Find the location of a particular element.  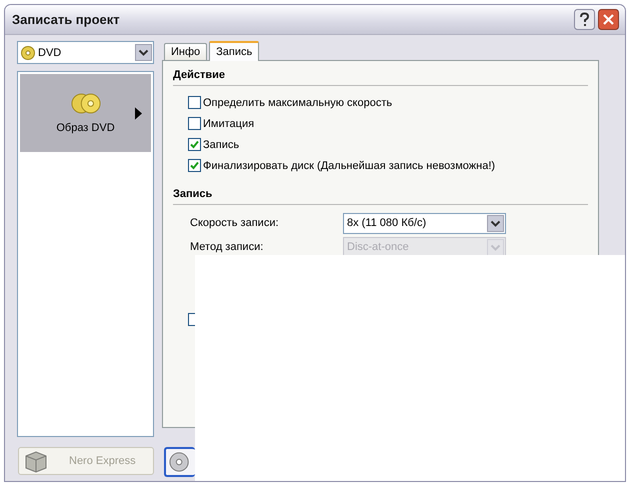

arrow-icon is located at coordinates (138, 113).